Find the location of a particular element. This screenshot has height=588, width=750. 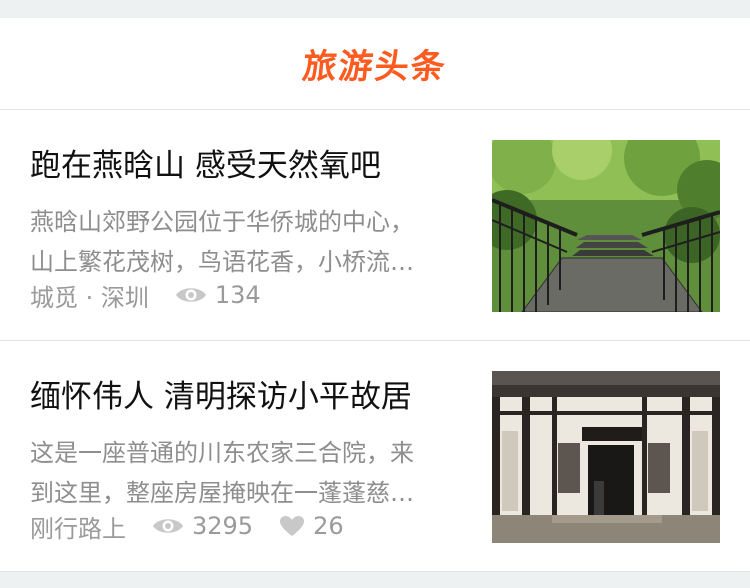

article-meta: 城觅 · 深圳 134 is located at coordinates (145, 295).